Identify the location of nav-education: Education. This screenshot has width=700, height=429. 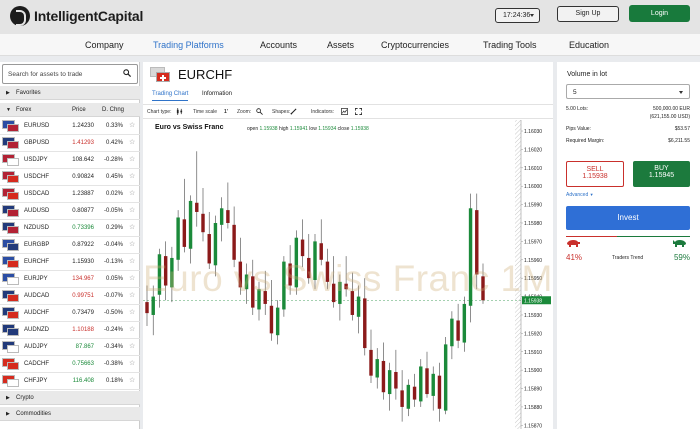
(589, 45).